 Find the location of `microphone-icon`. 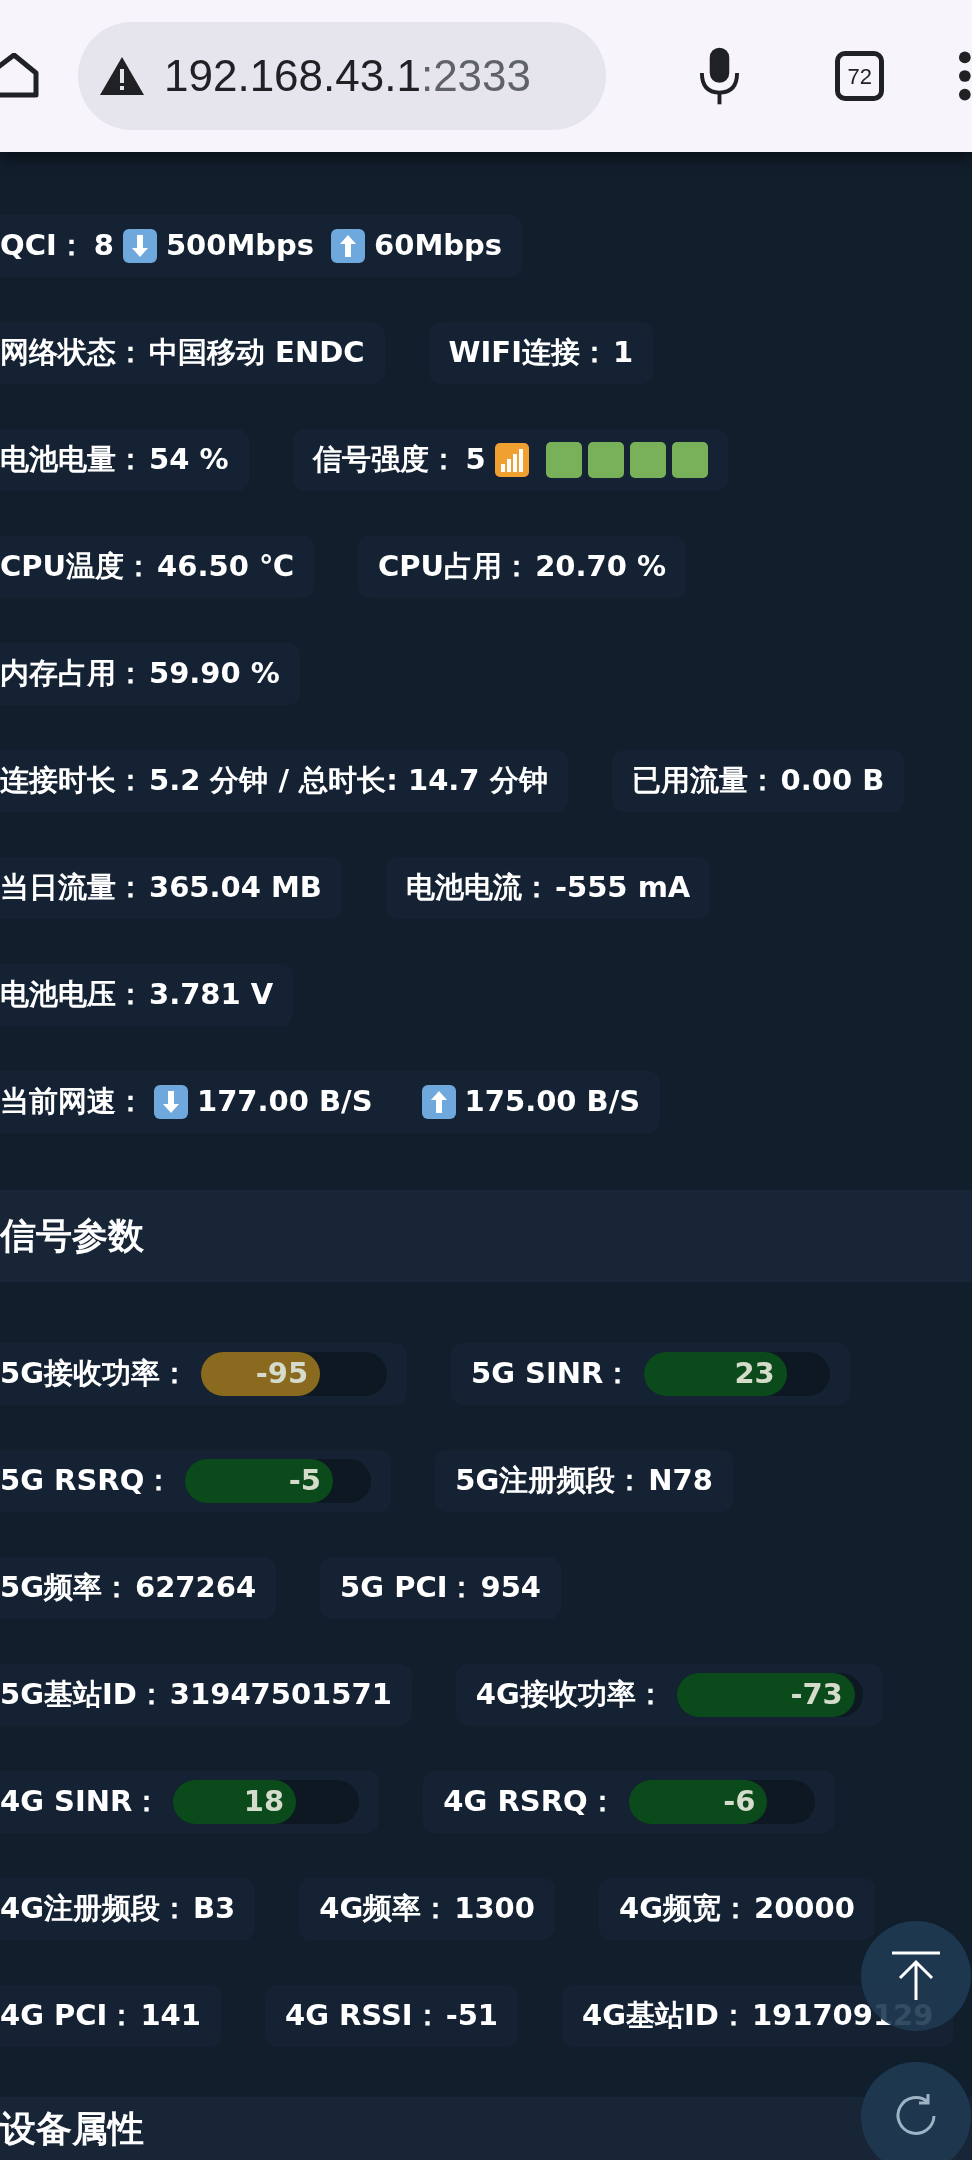

microphone-icon is located at coordinates (720, 76).